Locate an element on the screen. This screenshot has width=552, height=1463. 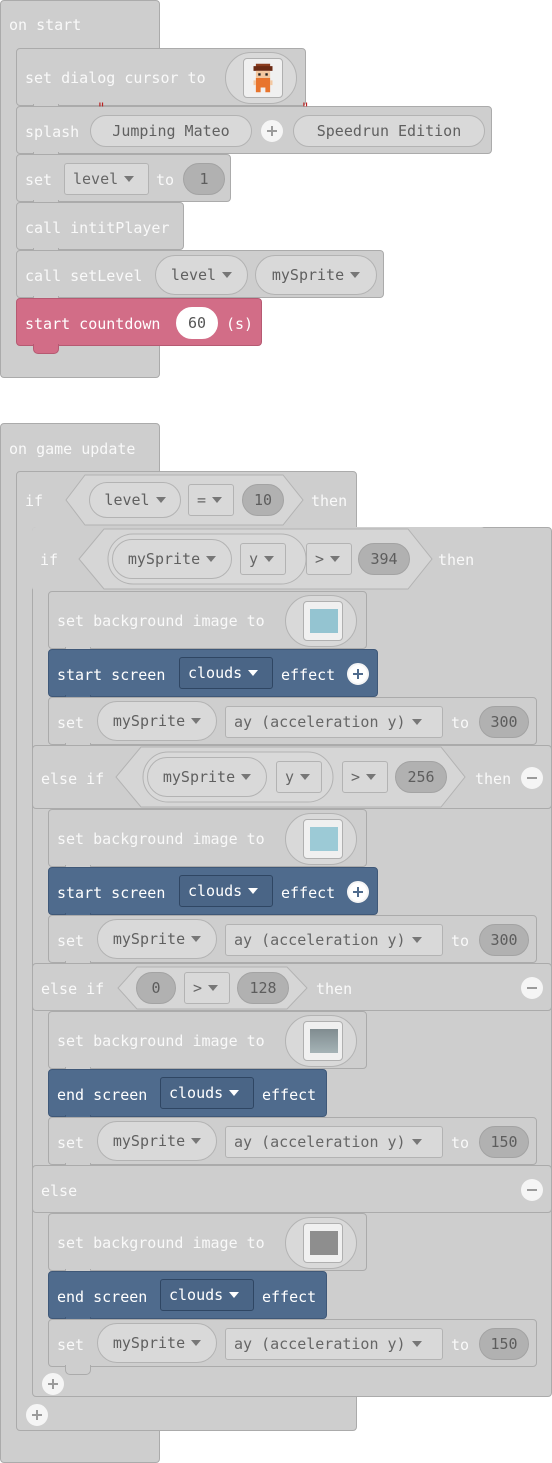
call-init-player-block: call intitPlayer is located at coordinates (100, 230).